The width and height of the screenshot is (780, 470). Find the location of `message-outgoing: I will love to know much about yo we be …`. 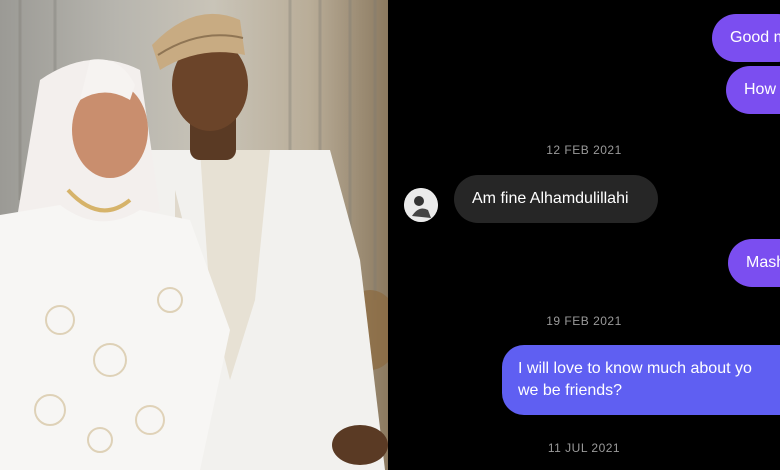

message-outgoing: I will love to know much about yo we be … is located at coordinates (641, 380).